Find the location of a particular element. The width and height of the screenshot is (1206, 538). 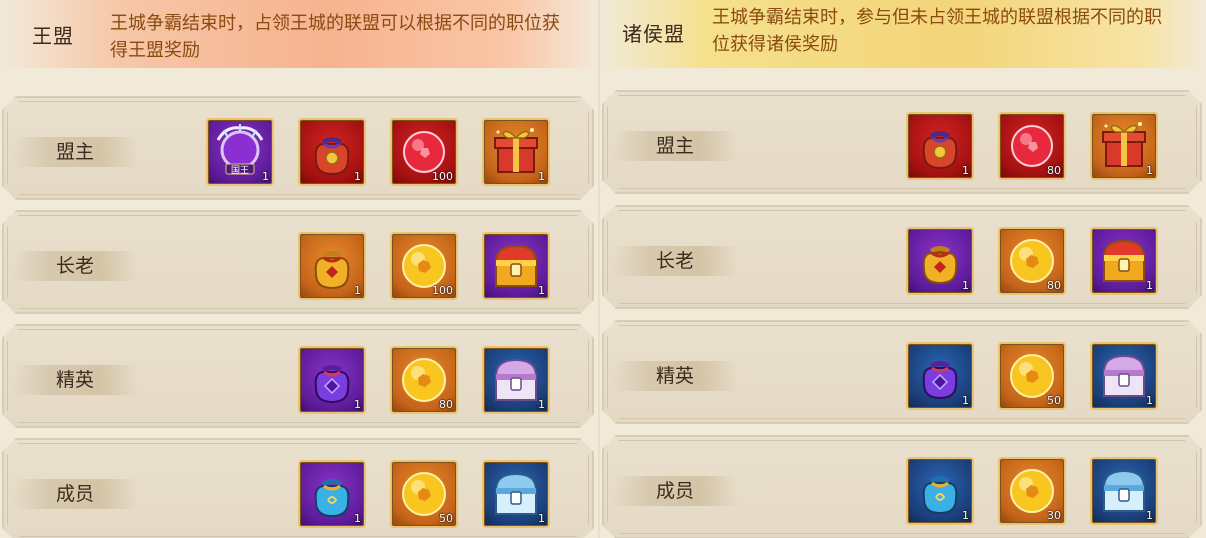

reward-row: 盟主 1 100 1 国王 1 is located at coordinates (298, 148).